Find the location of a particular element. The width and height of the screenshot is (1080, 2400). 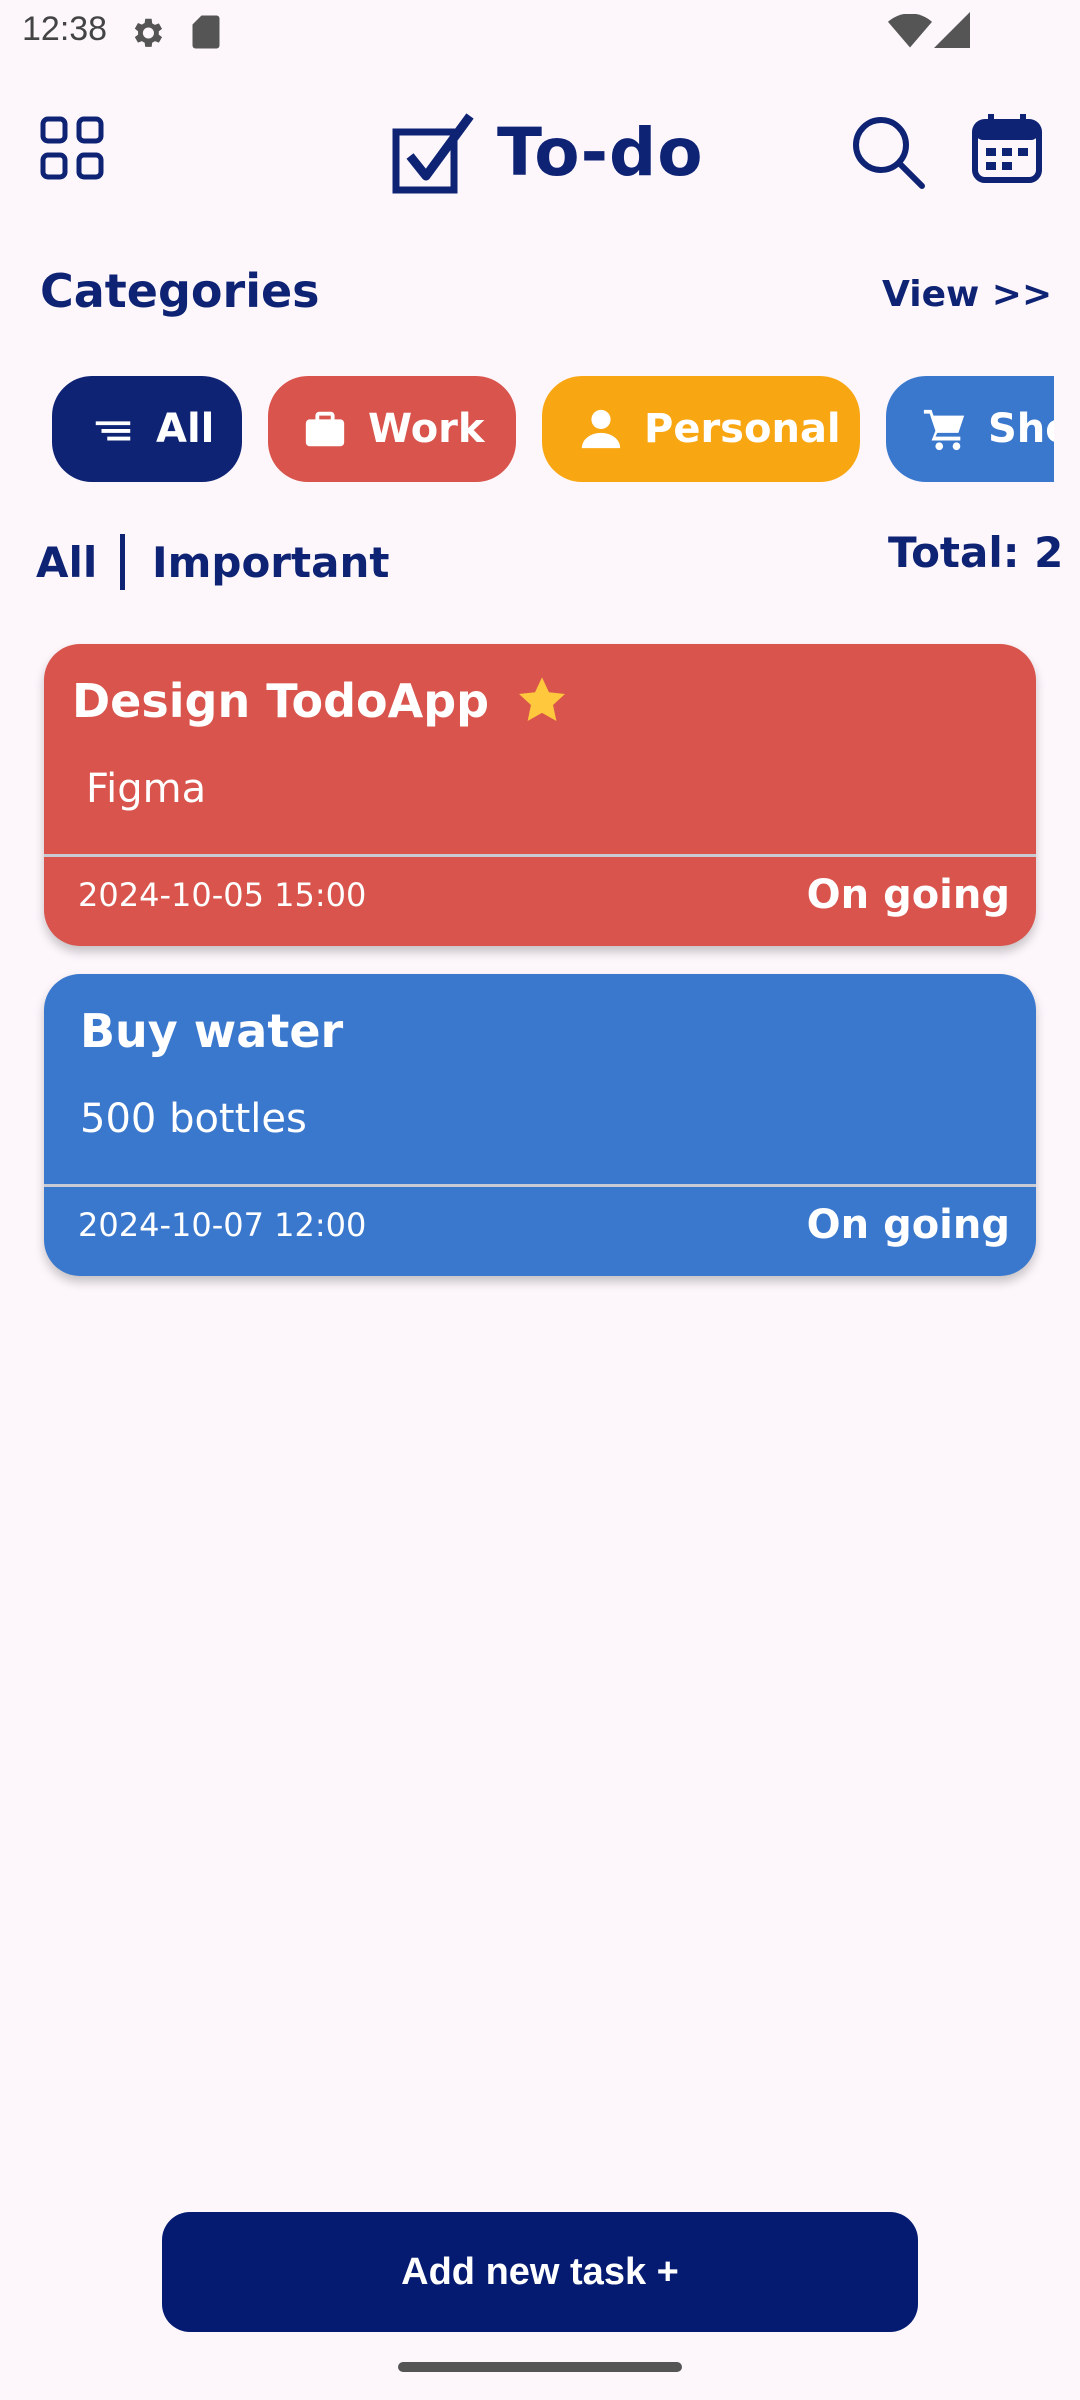

task-description: Figma is located at coordinates (146, 789).